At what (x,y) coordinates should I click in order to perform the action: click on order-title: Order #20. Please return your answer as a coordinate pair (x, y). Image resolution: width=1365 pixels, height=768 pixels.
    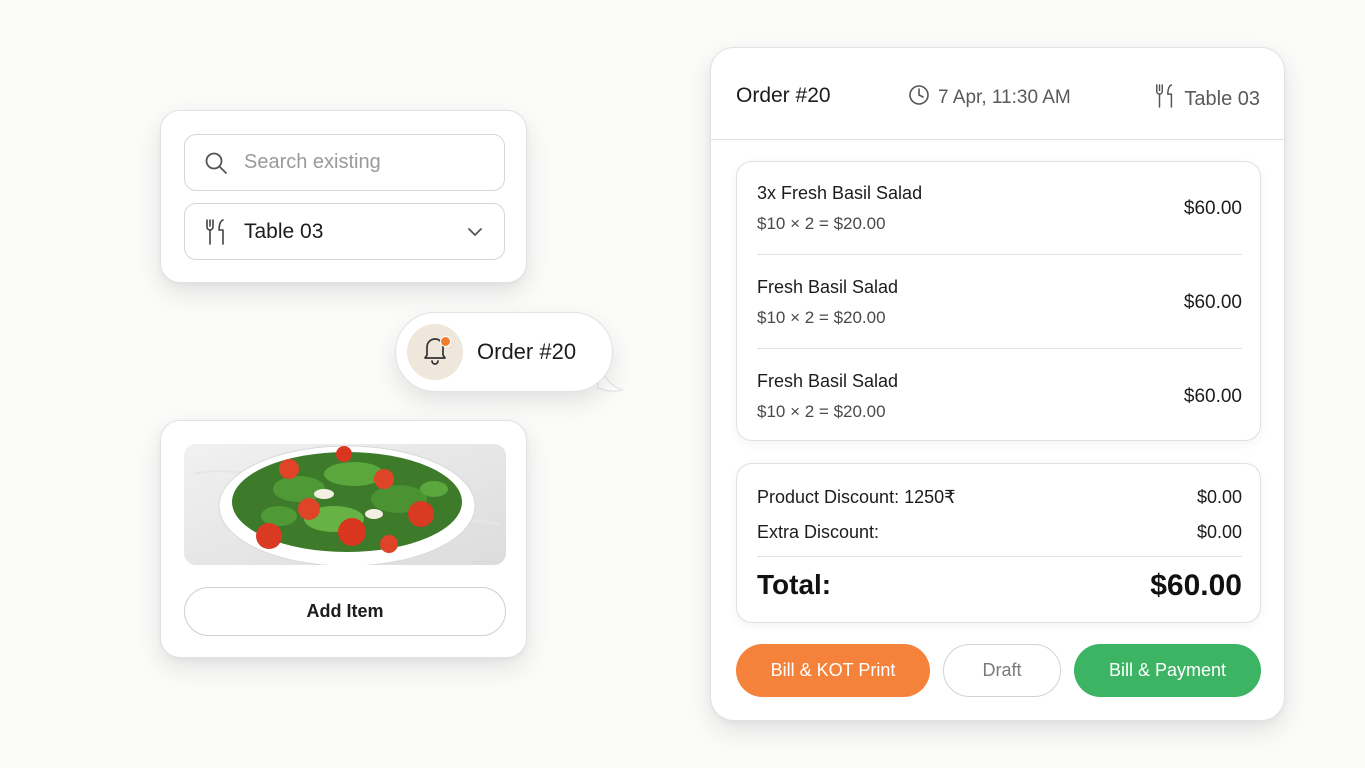
    Looking at the image, I should click on (783, 95).